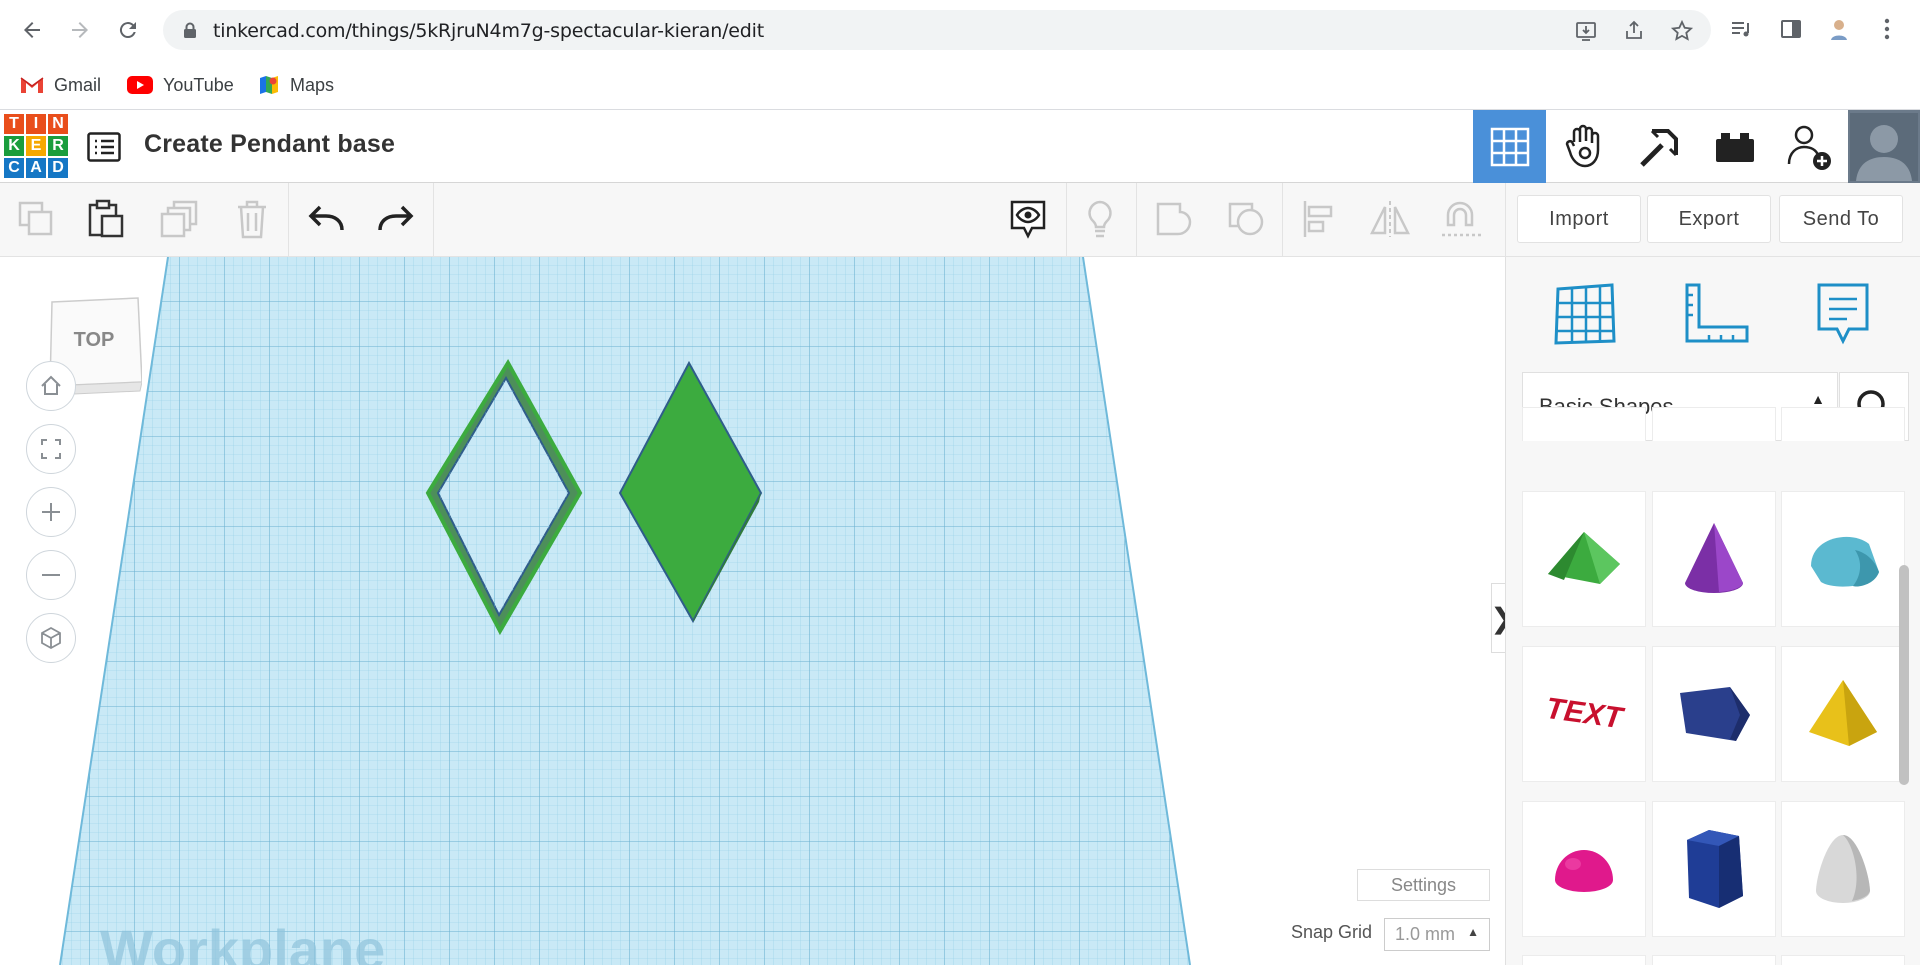 This screenshot has width=1920, height=965. I want to click on bookmark-youtube: YouTube, so click(180, 85).